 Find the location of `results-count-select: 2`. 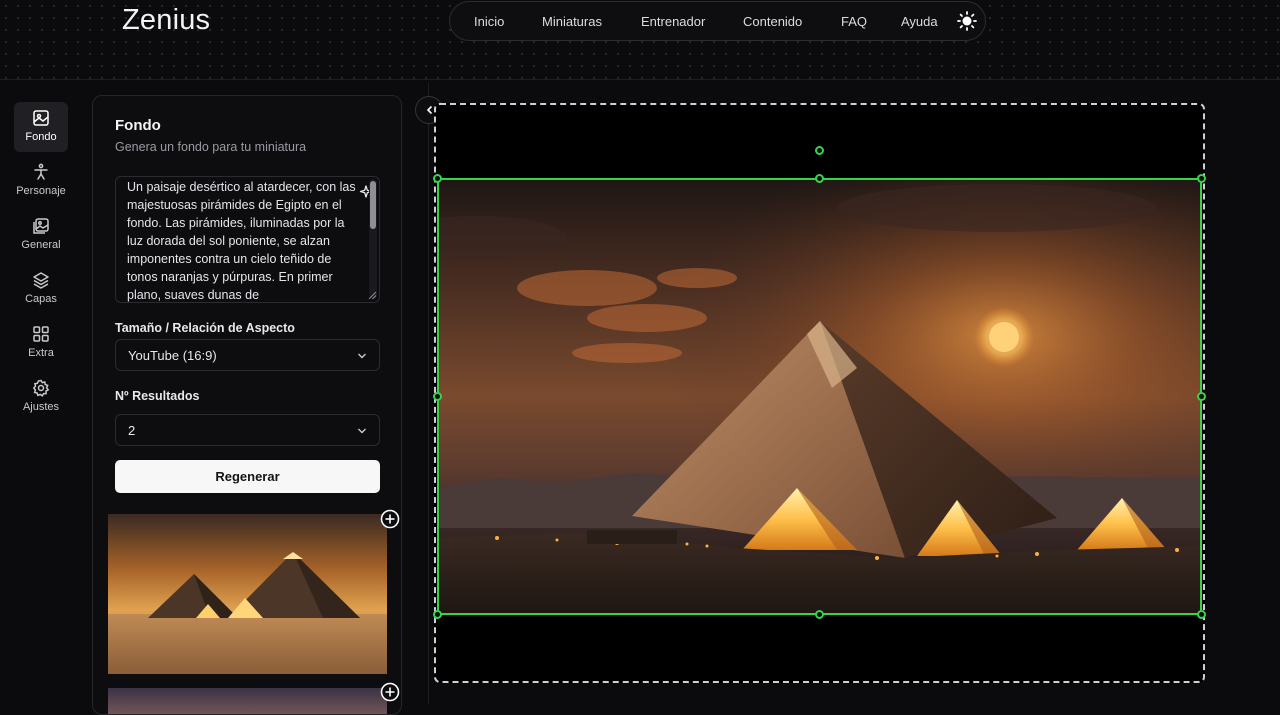

results-count-select: 2 is located at coordinates (247, 430).